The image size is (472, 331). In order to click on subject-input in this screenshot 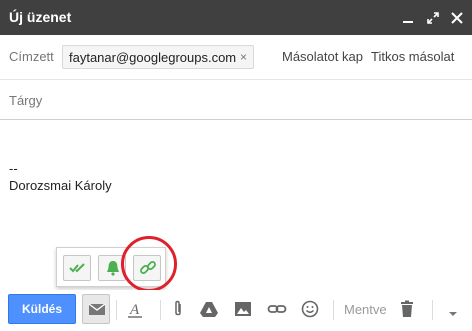, I will do `click(236, 100)`.